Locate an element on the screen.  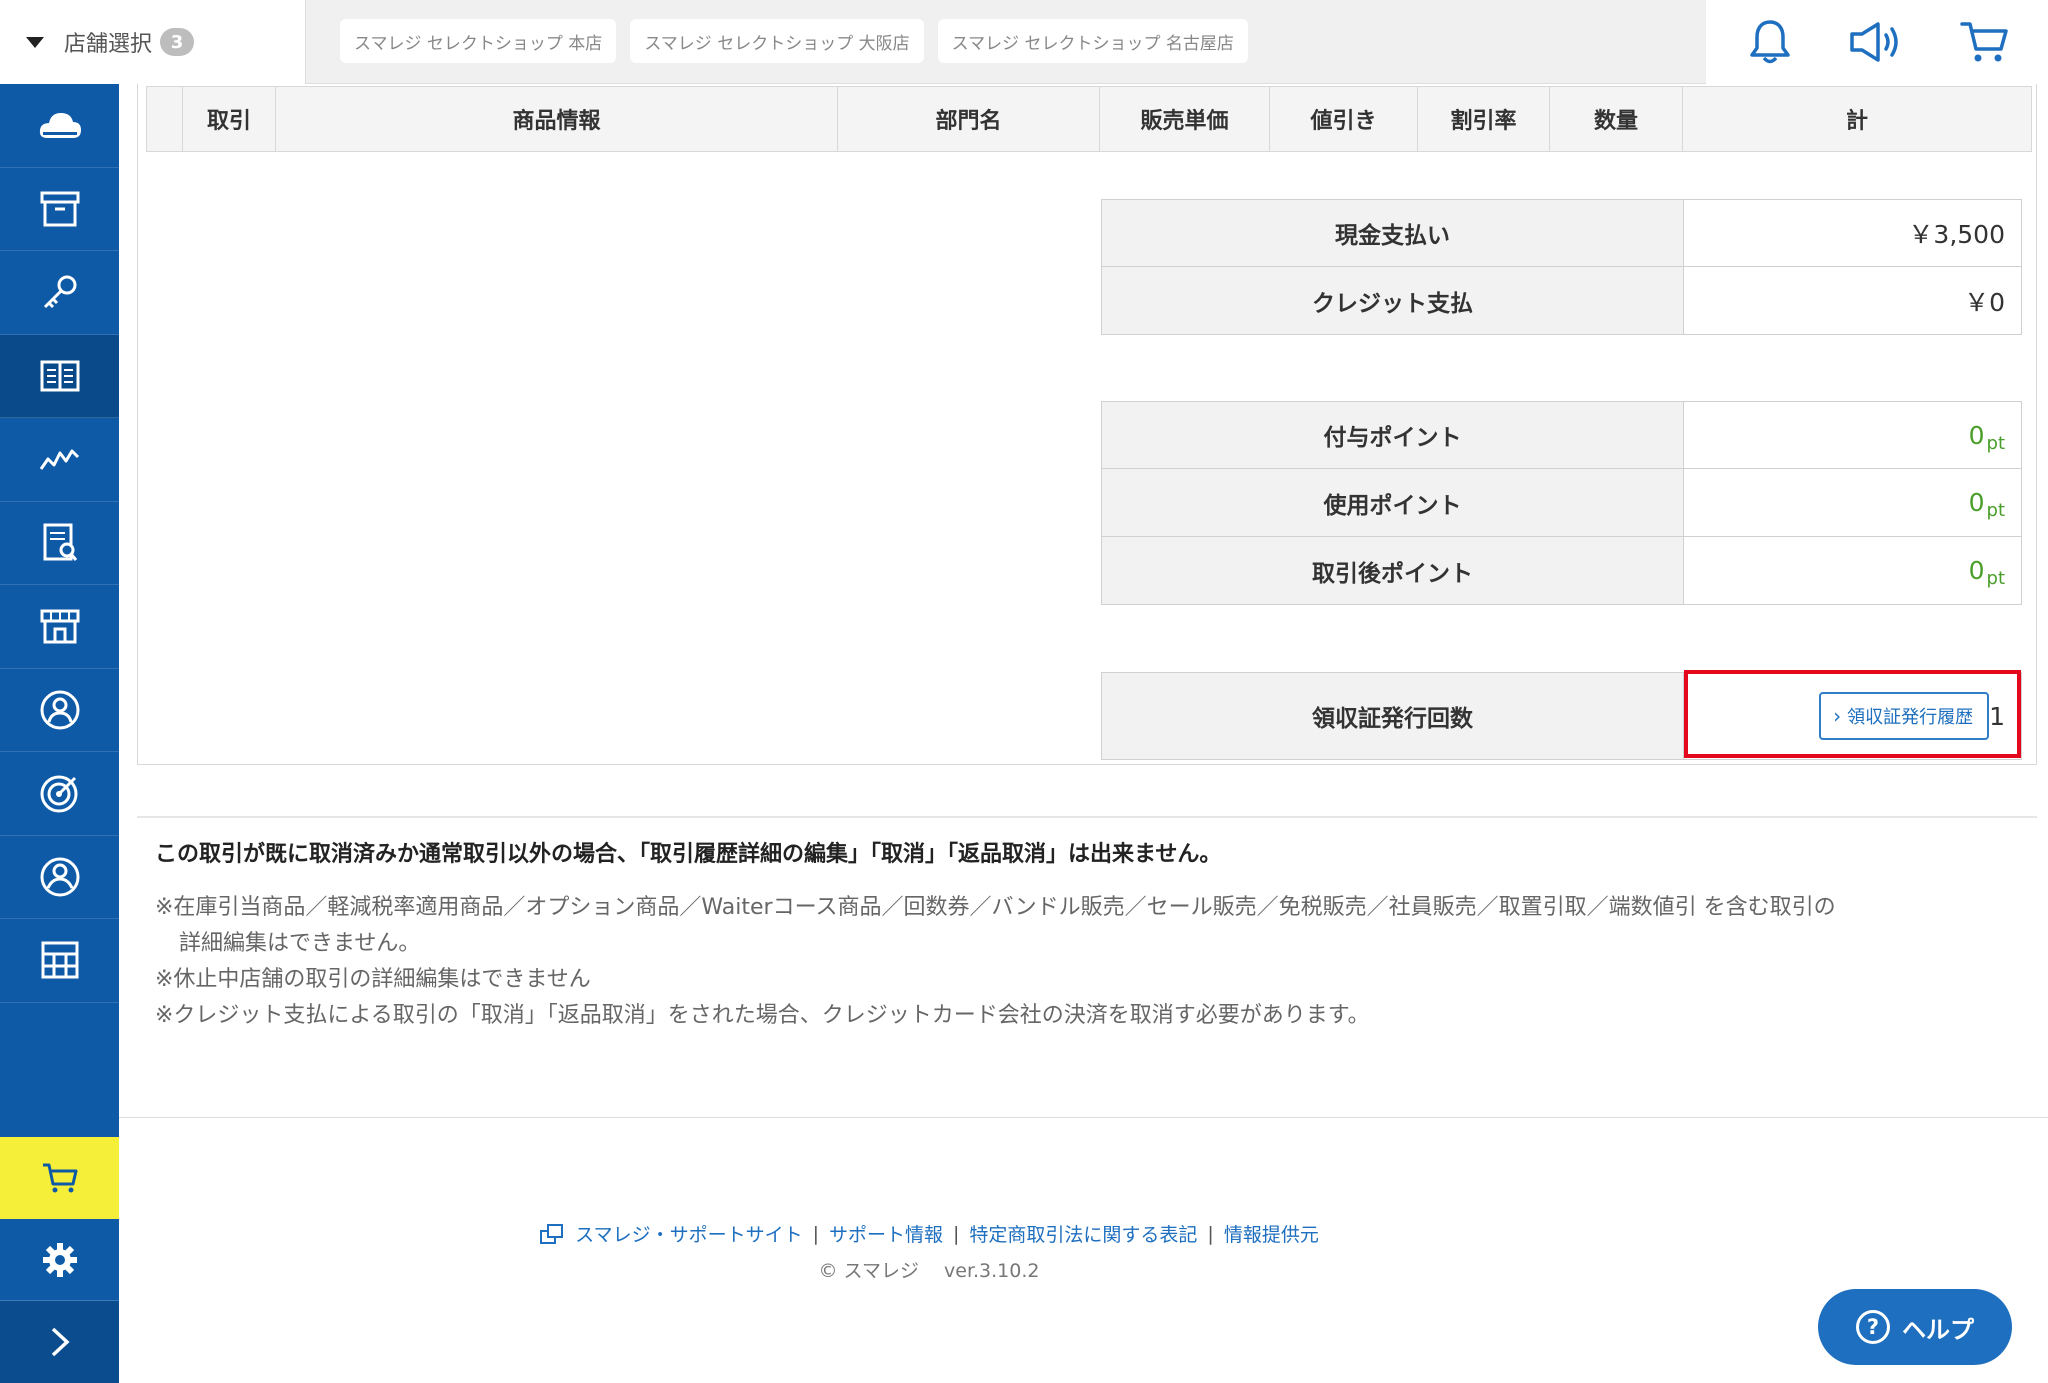
target-icon is located at coordinates (58, 794).